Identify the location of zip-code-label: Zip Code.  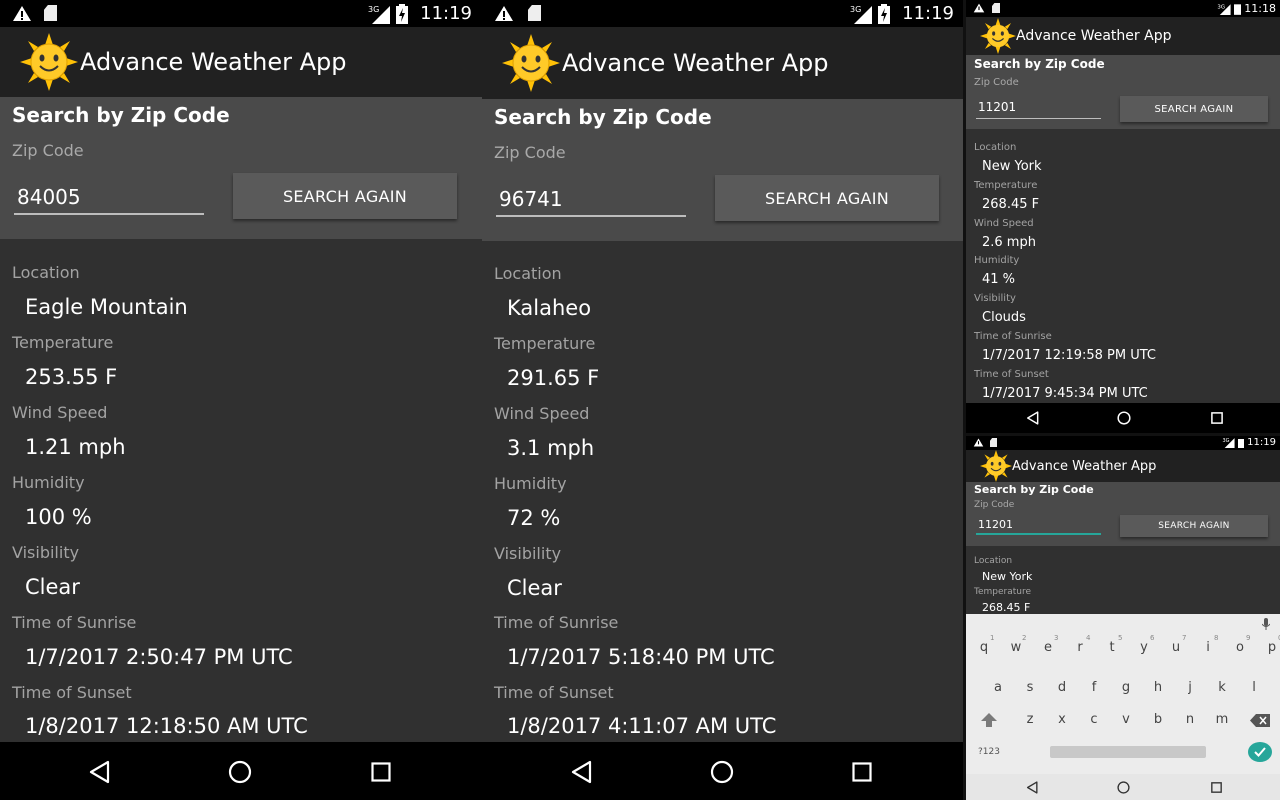
(530, 152).